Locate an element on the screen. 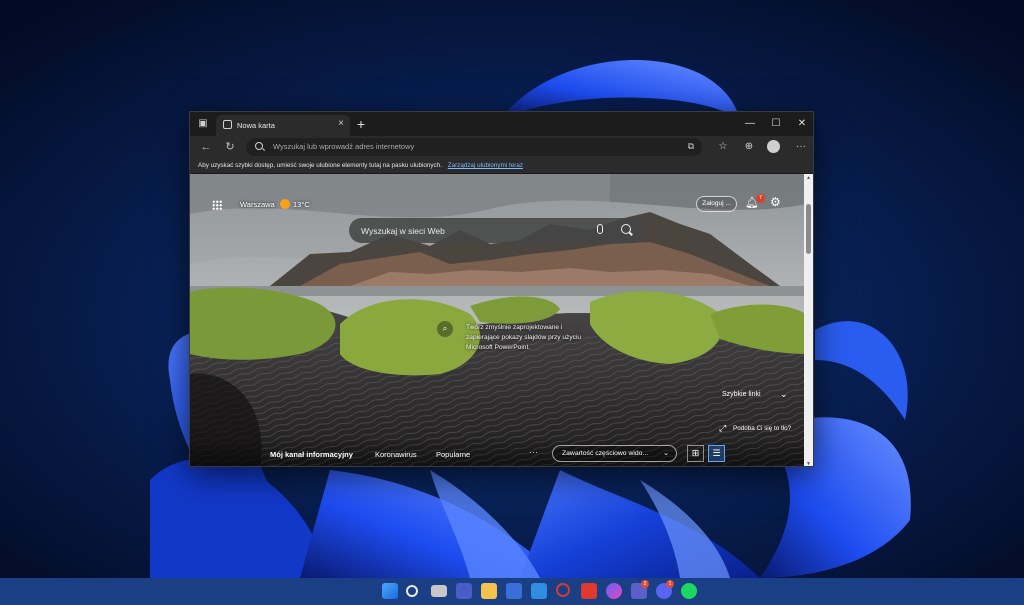 This screenshot has height=605, width=1024. opera-icon is located at coordinates (563, 590).